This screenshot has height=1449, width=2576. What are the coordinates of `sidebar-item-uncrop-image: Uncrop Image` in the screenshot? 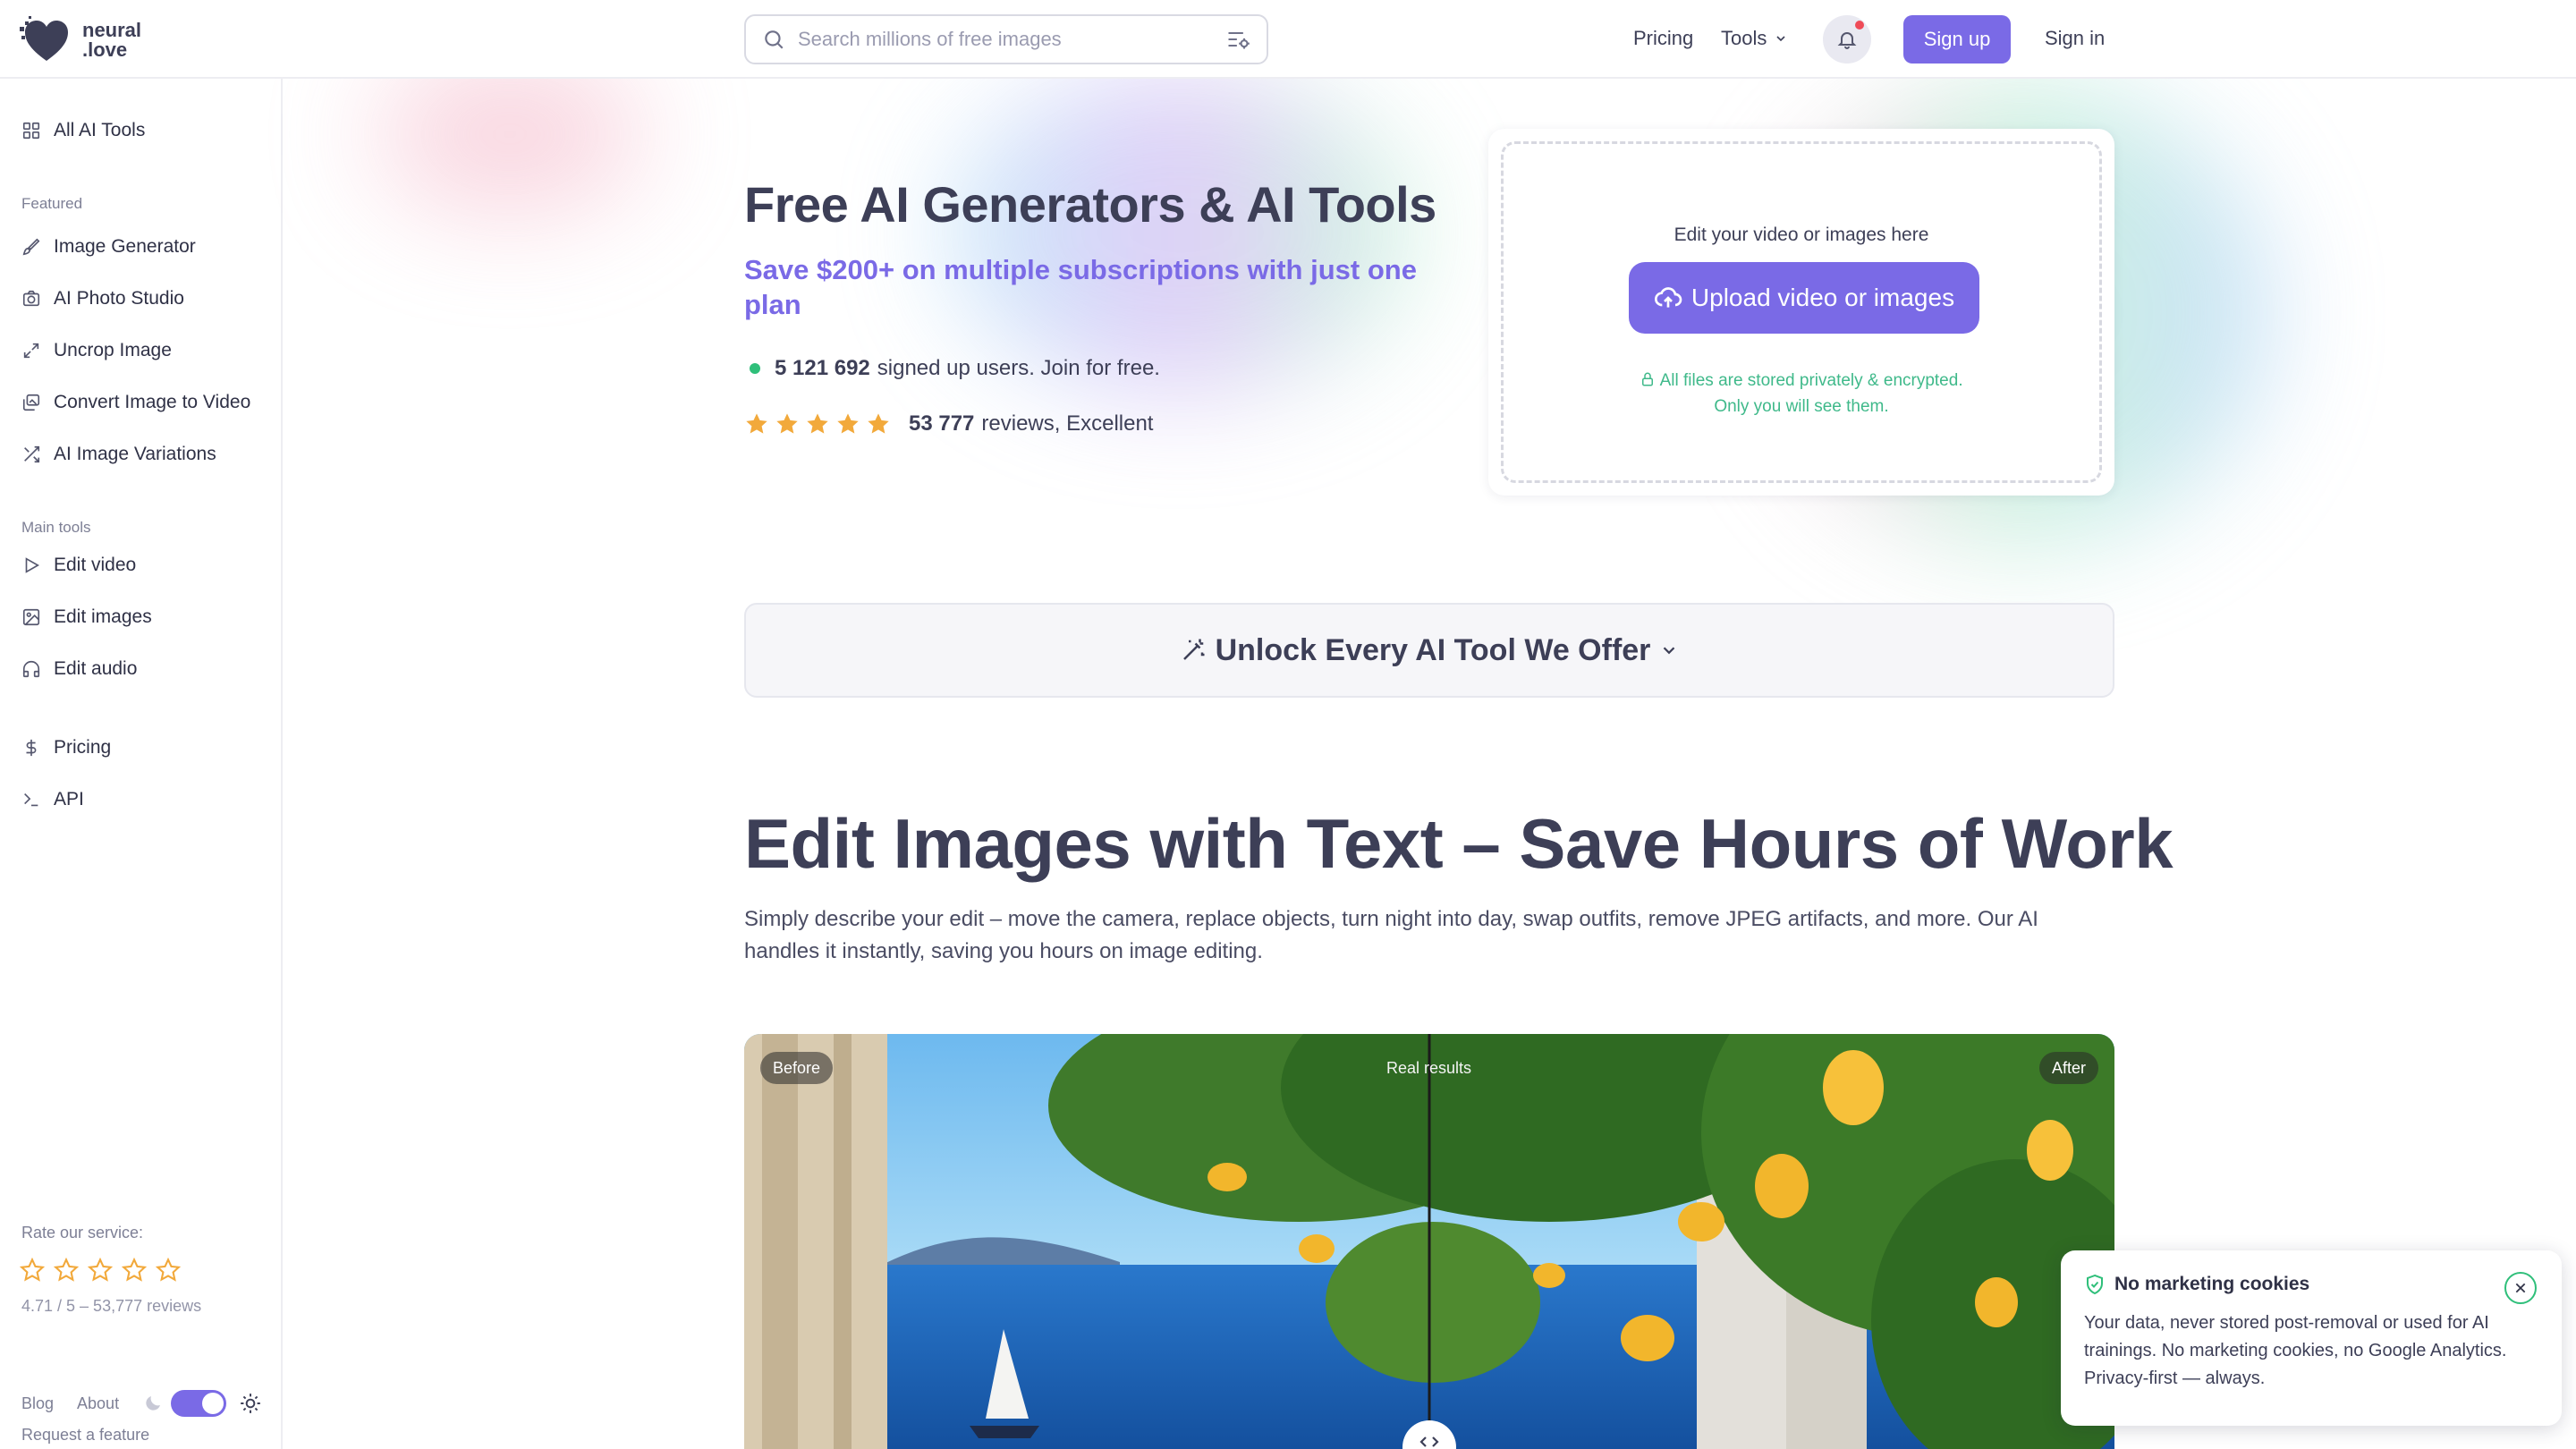 It's located at (96, 350).